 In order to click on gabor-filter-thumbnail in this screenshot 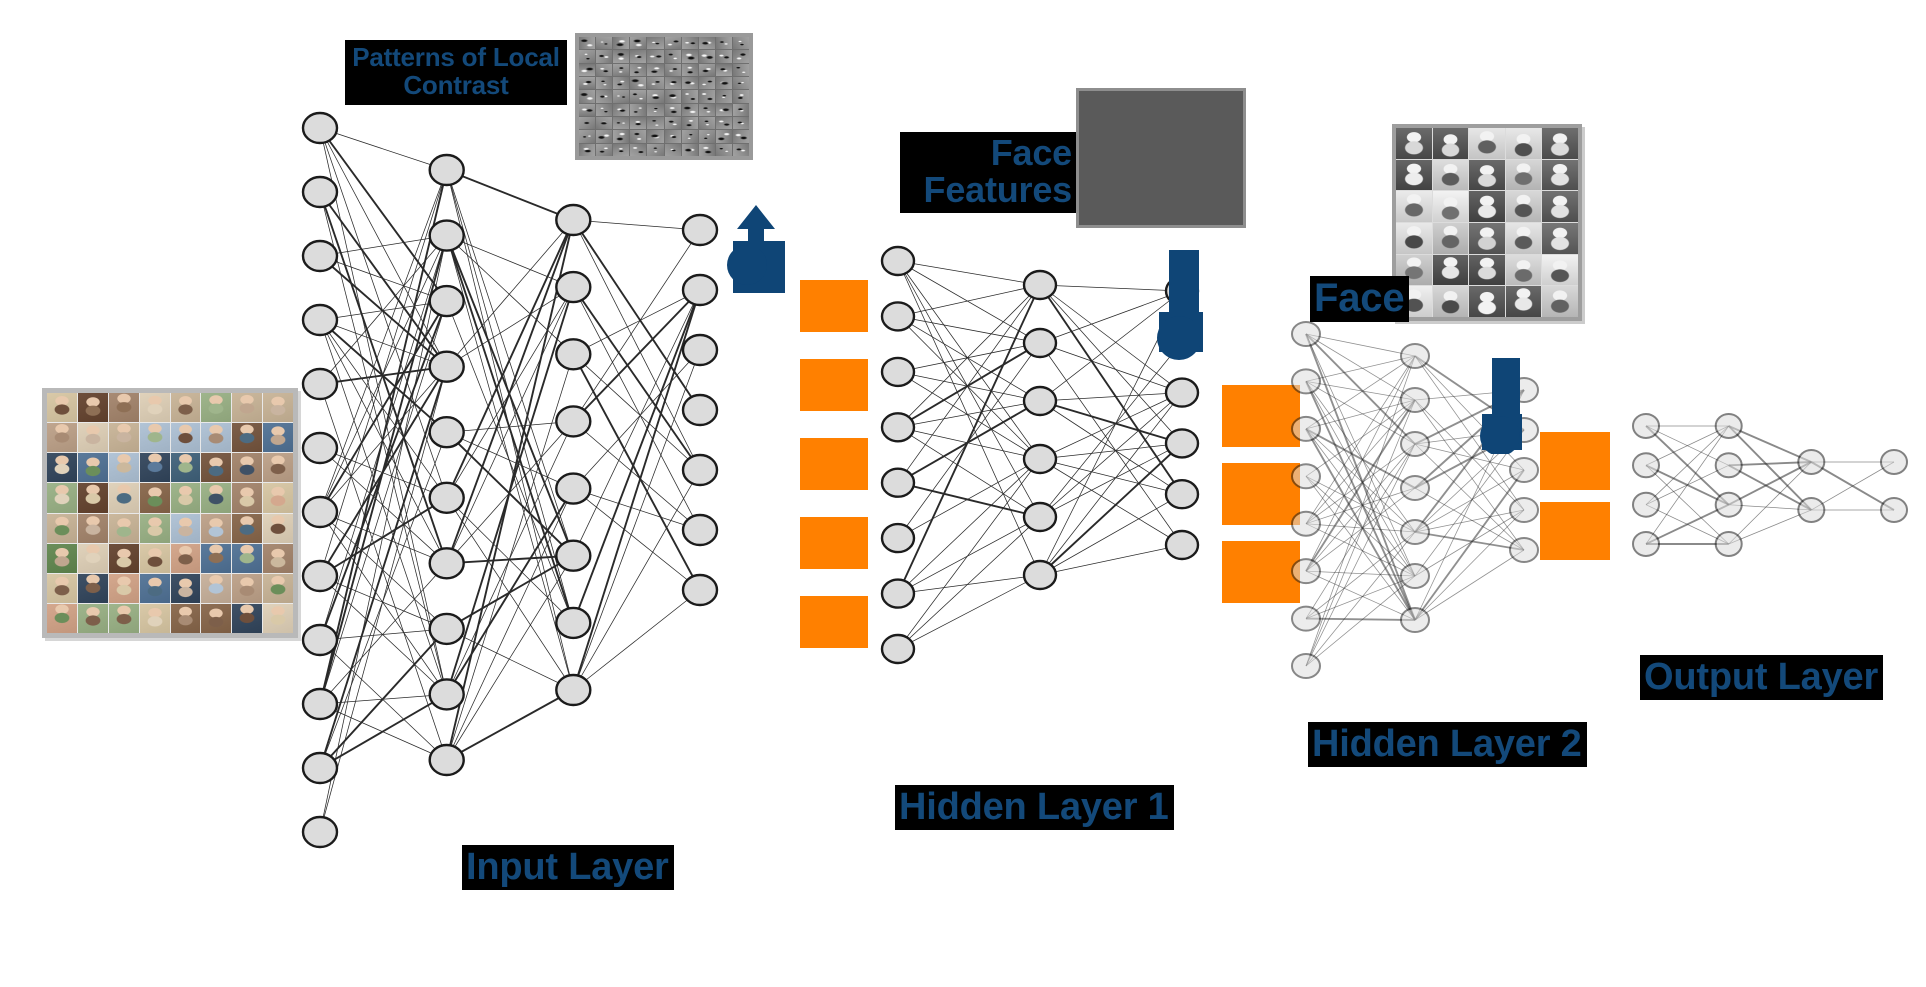, I will do `click(664, 96)`.